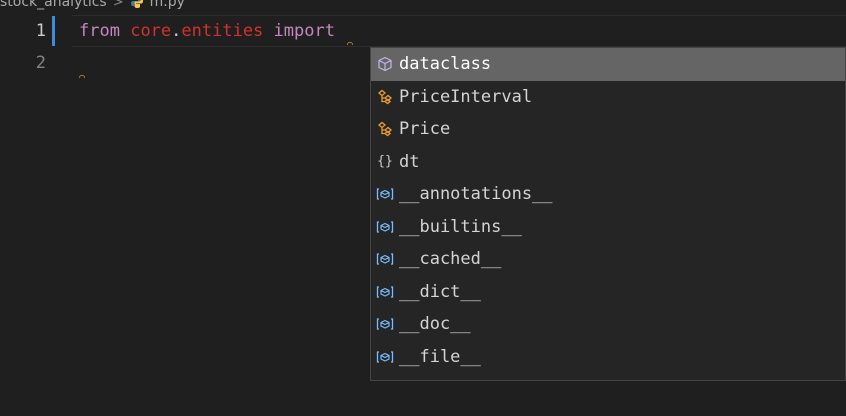  I want to click on code-line-1: from core.entities import, so click(207, 31).